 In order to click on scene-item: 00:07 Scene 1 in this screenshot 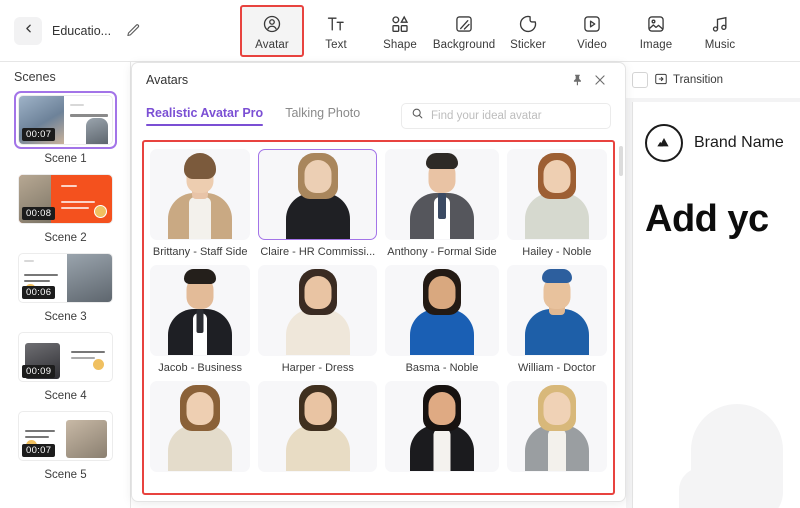, I will do `click(65, 127)`.